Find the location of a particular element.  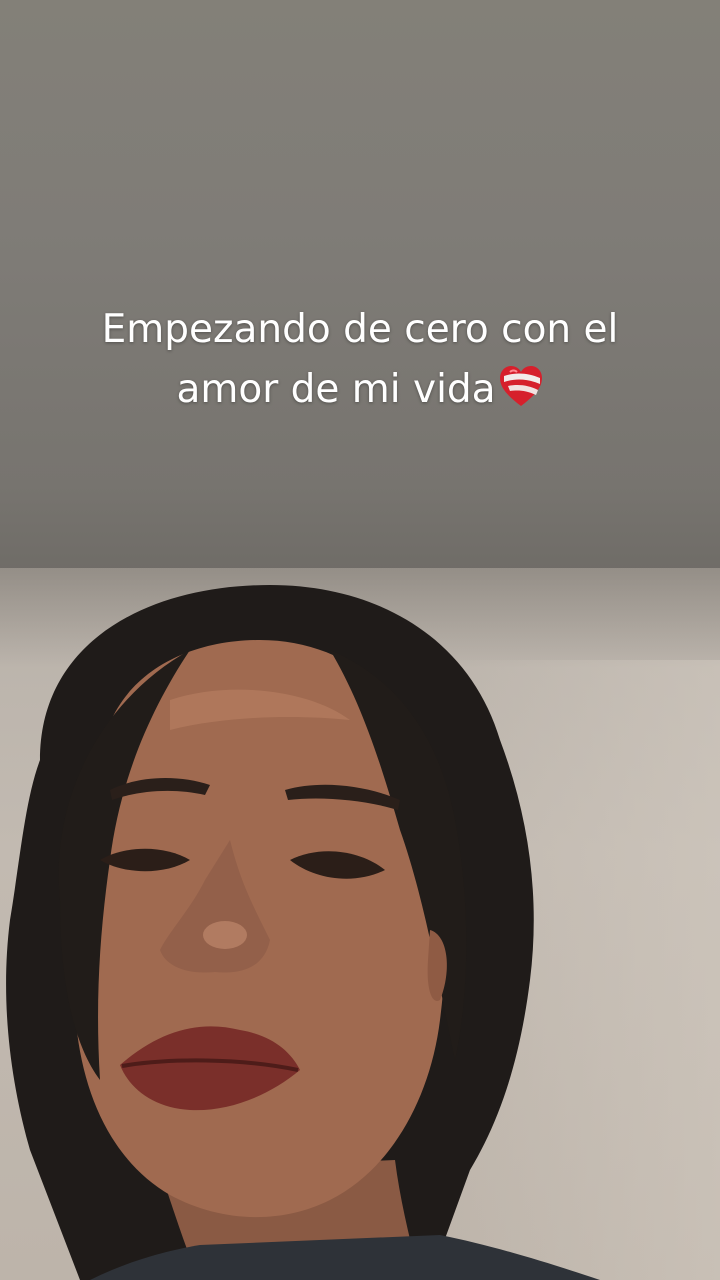

caption-overlay: Empezando de cero con el amor de mi vida is located at coordinates (360, 360).